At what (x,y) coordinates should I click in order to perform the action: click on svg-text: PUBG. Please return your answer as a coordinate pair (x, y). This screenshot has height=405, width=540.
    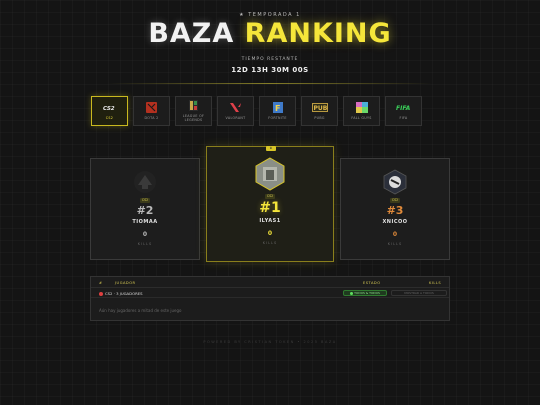
    Looking at the image, I should click on (320, 108).